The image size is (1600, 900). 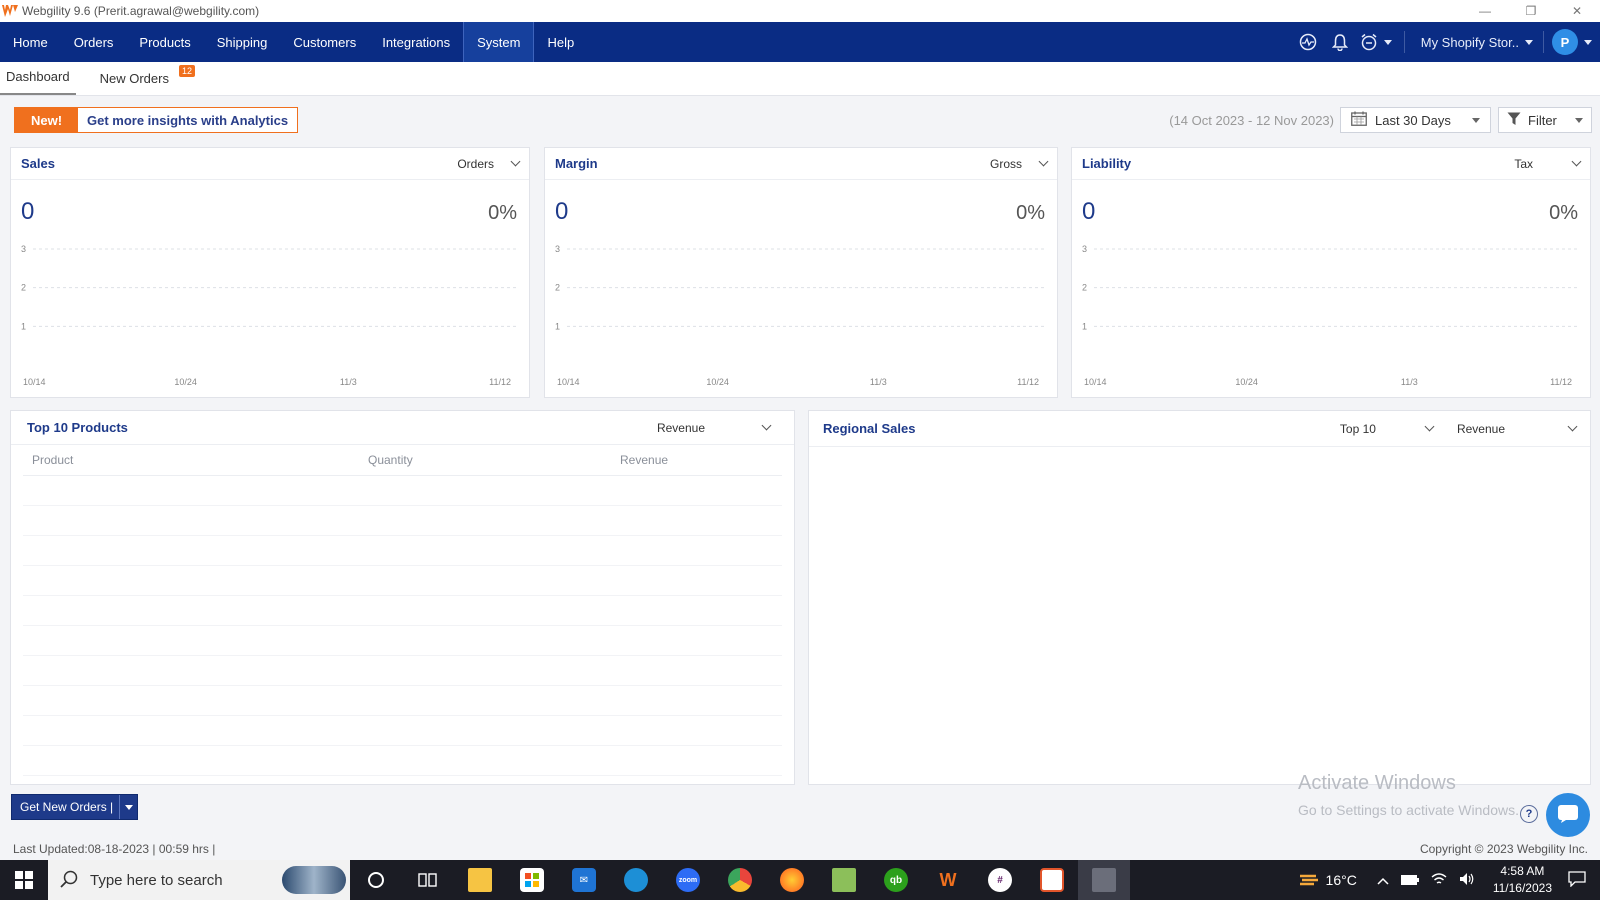 I want to click on nav-customers: Customers, so click(x=324, y=42).